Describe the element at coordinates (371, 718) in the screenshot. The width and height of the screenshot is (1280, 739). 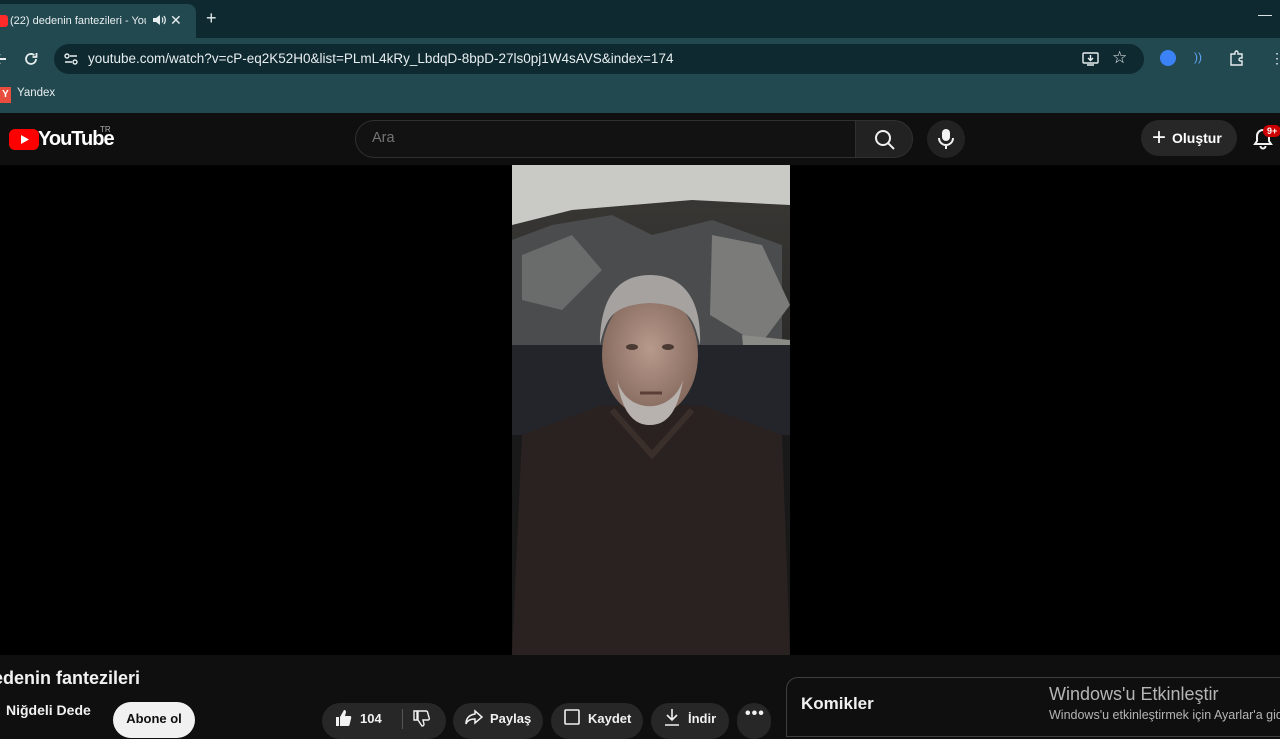
I see `like-count: 104` at that location.